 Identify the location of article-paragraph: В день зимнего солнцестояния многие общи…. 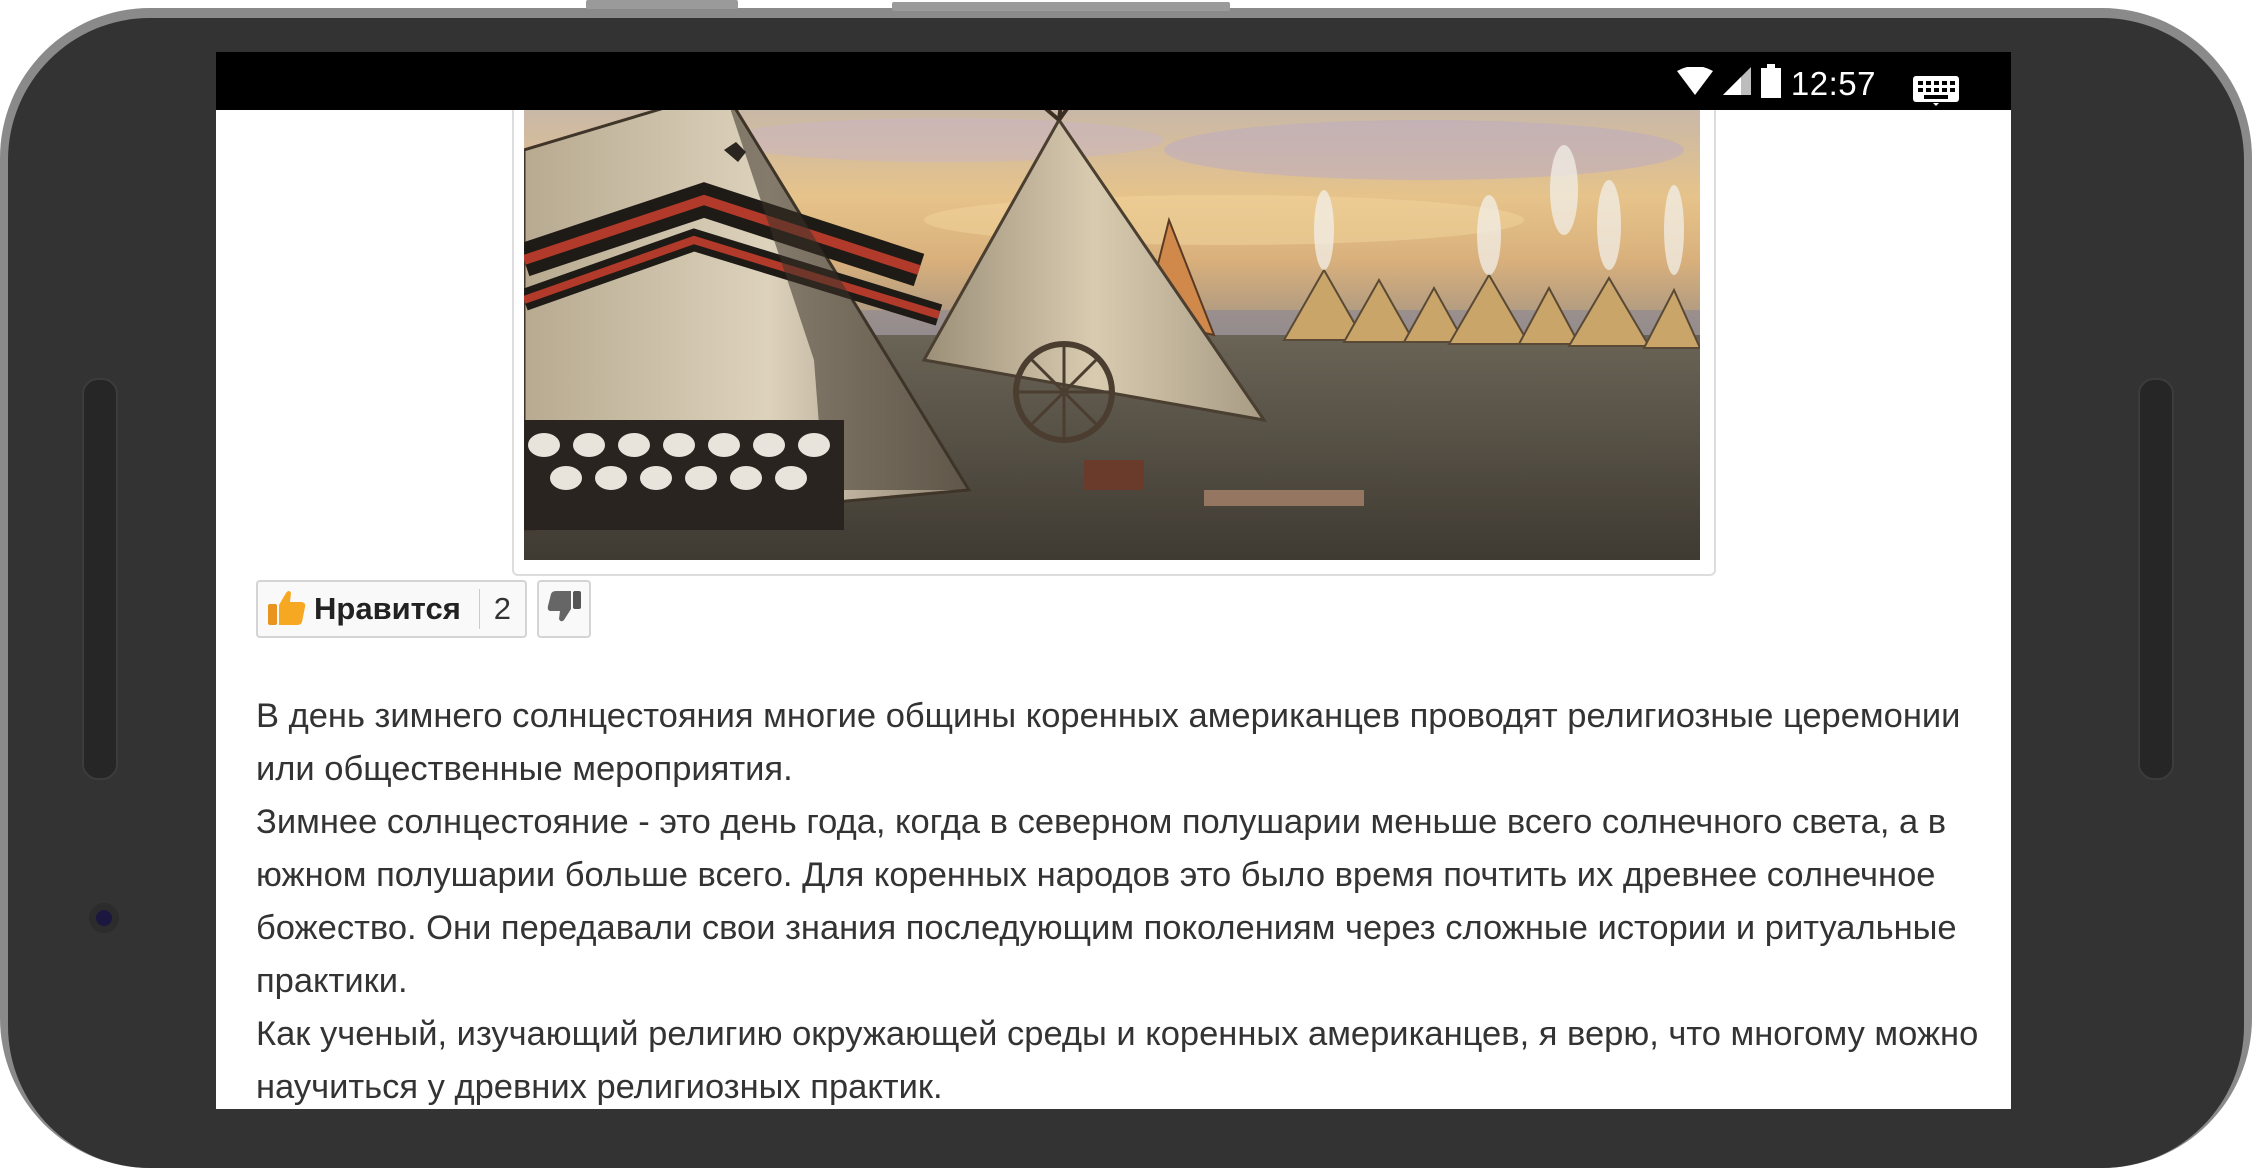
(1108, 742).